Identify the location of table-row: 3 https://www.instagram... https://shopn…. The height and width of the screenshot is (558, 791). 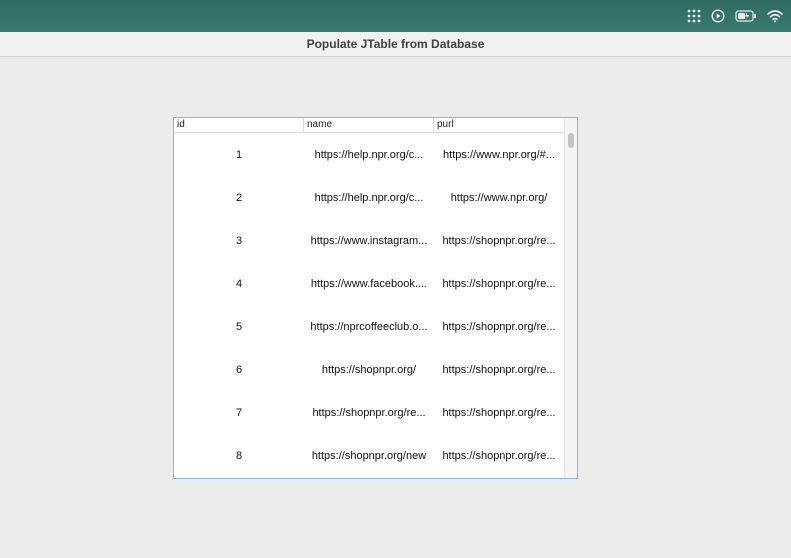
(369, 240).